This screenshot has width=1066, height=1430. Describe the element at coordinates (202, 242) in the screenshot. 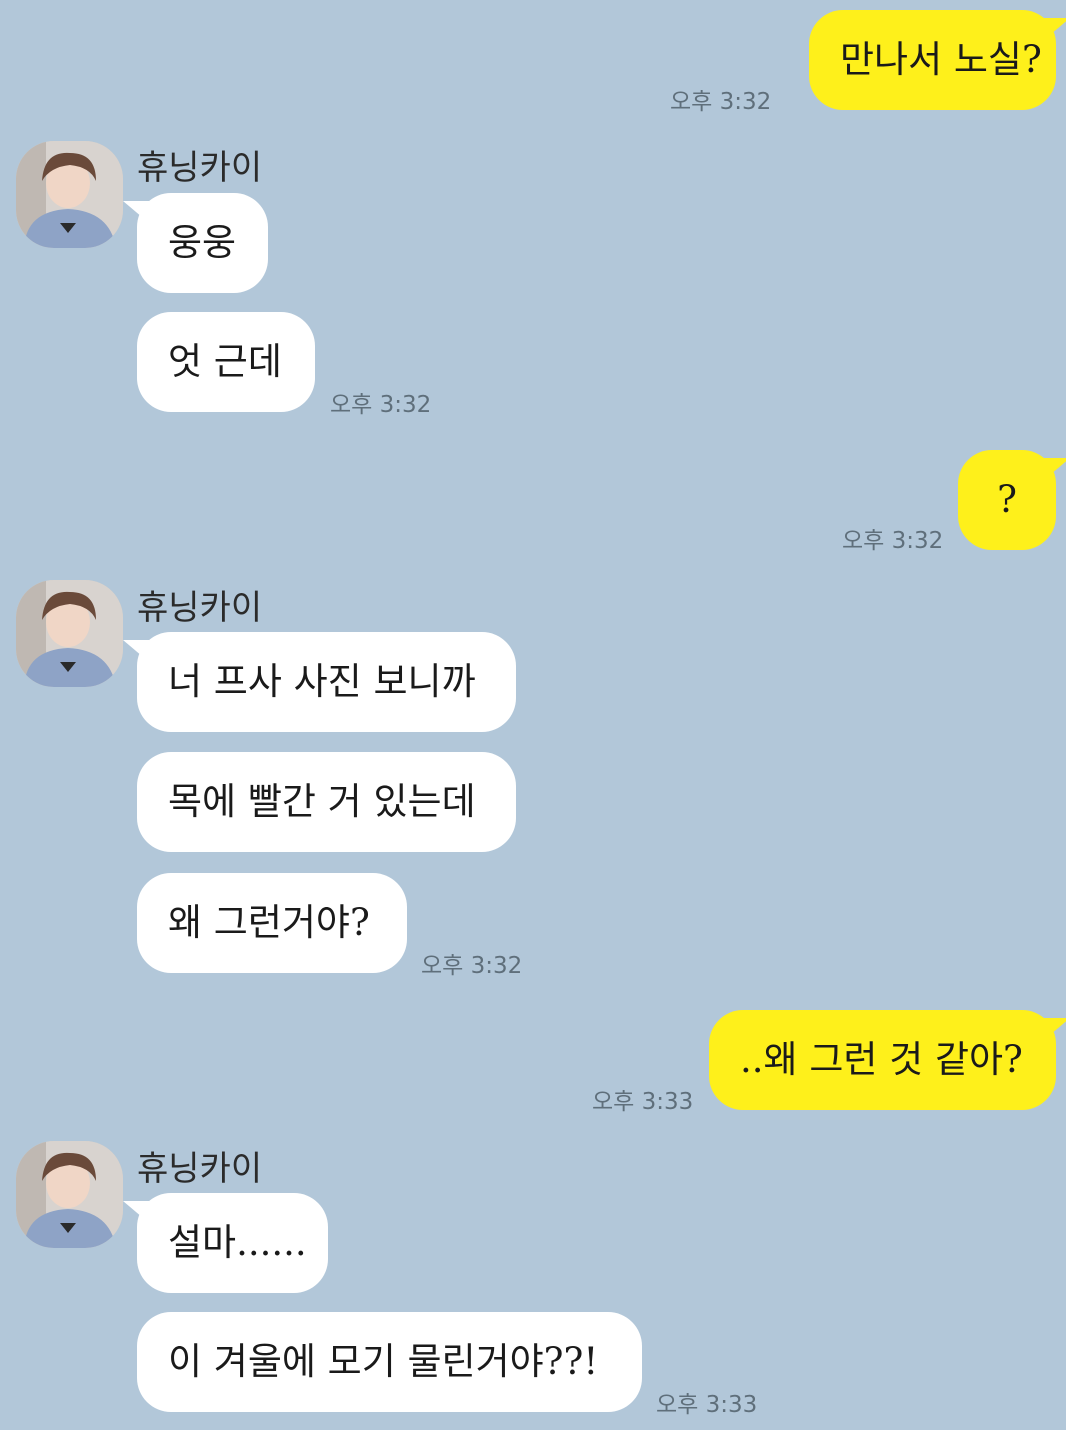

I see `message-text: 웅웅` at that location.